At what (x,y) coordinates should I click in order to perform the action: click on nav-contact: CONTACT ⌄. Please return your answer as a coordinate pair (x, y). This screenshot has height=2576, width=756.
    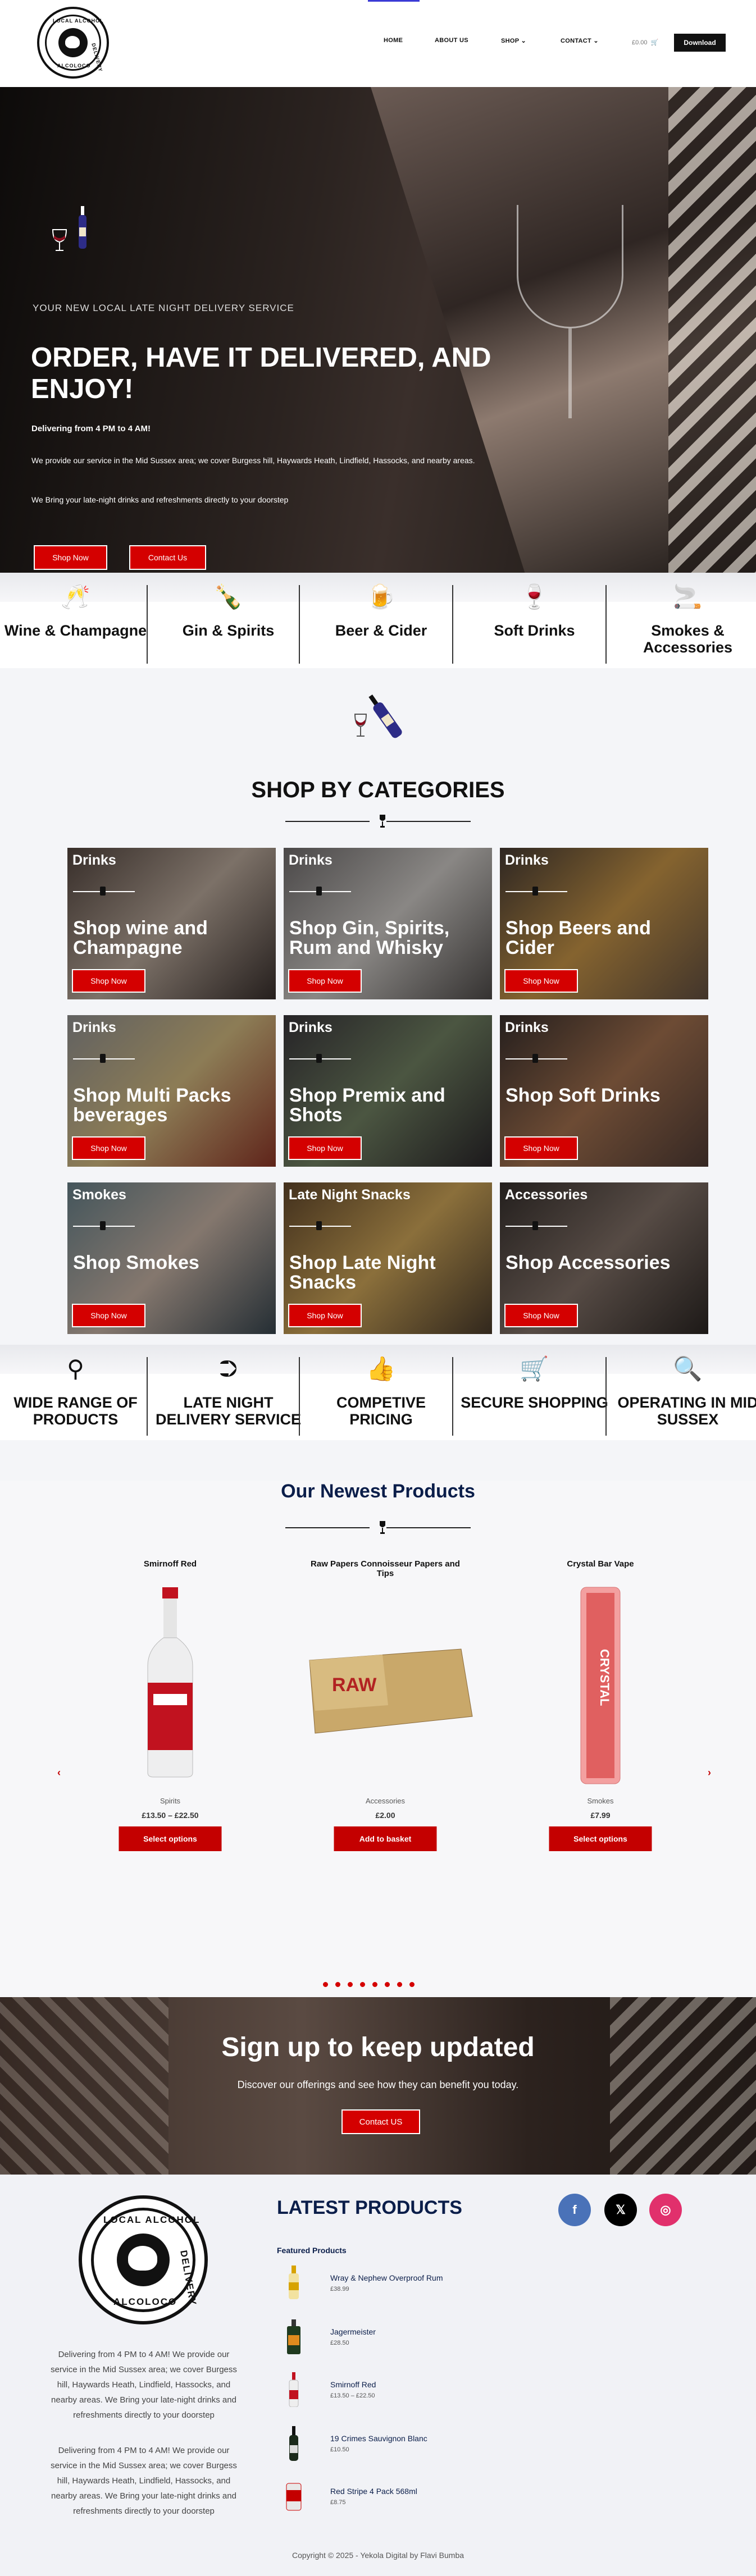
    Looking at the image, I should click on (580, 40).